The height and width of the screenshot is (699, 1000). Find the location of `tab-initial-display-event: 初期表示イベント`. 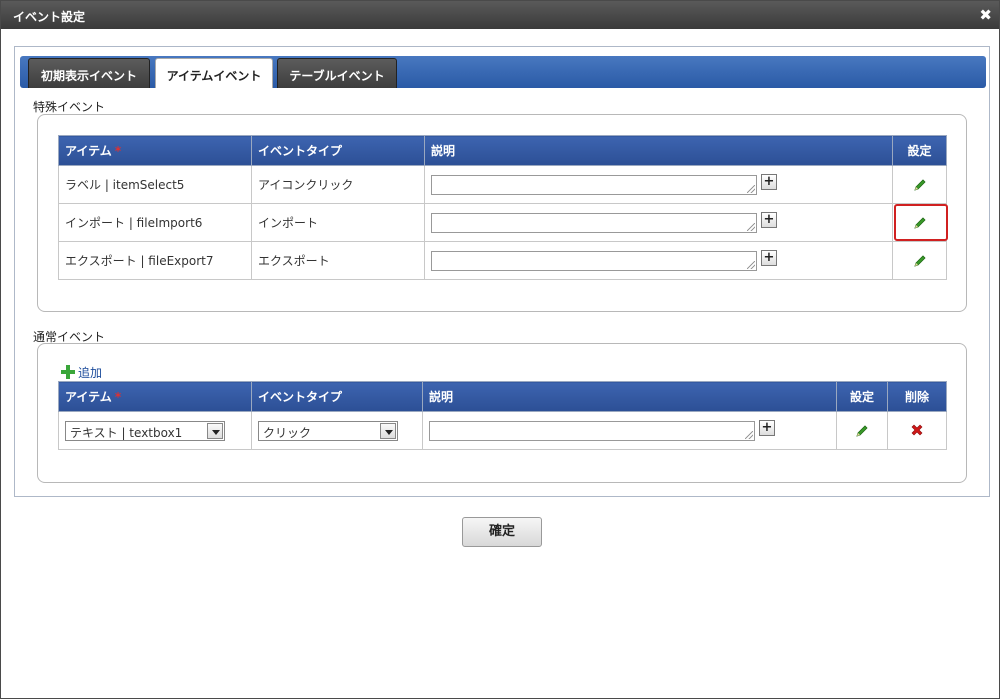

tab-initial-display-event: 初期表示イベント is located at coordinates (89, 73).